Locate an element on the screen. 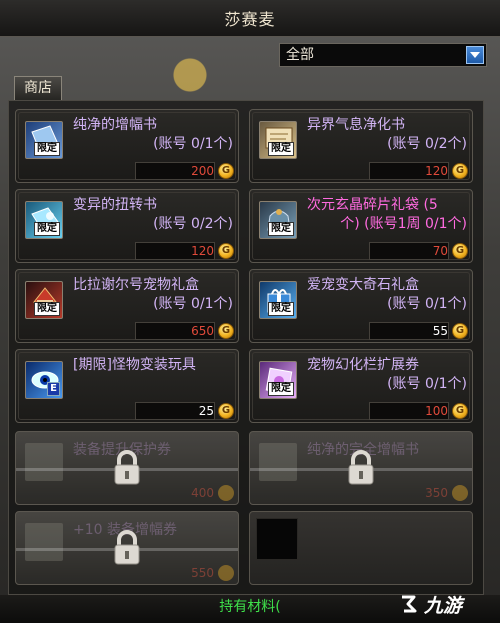 This screenshot has width=500, height=623. item-price: 25 is located at coordinates (206, 411).